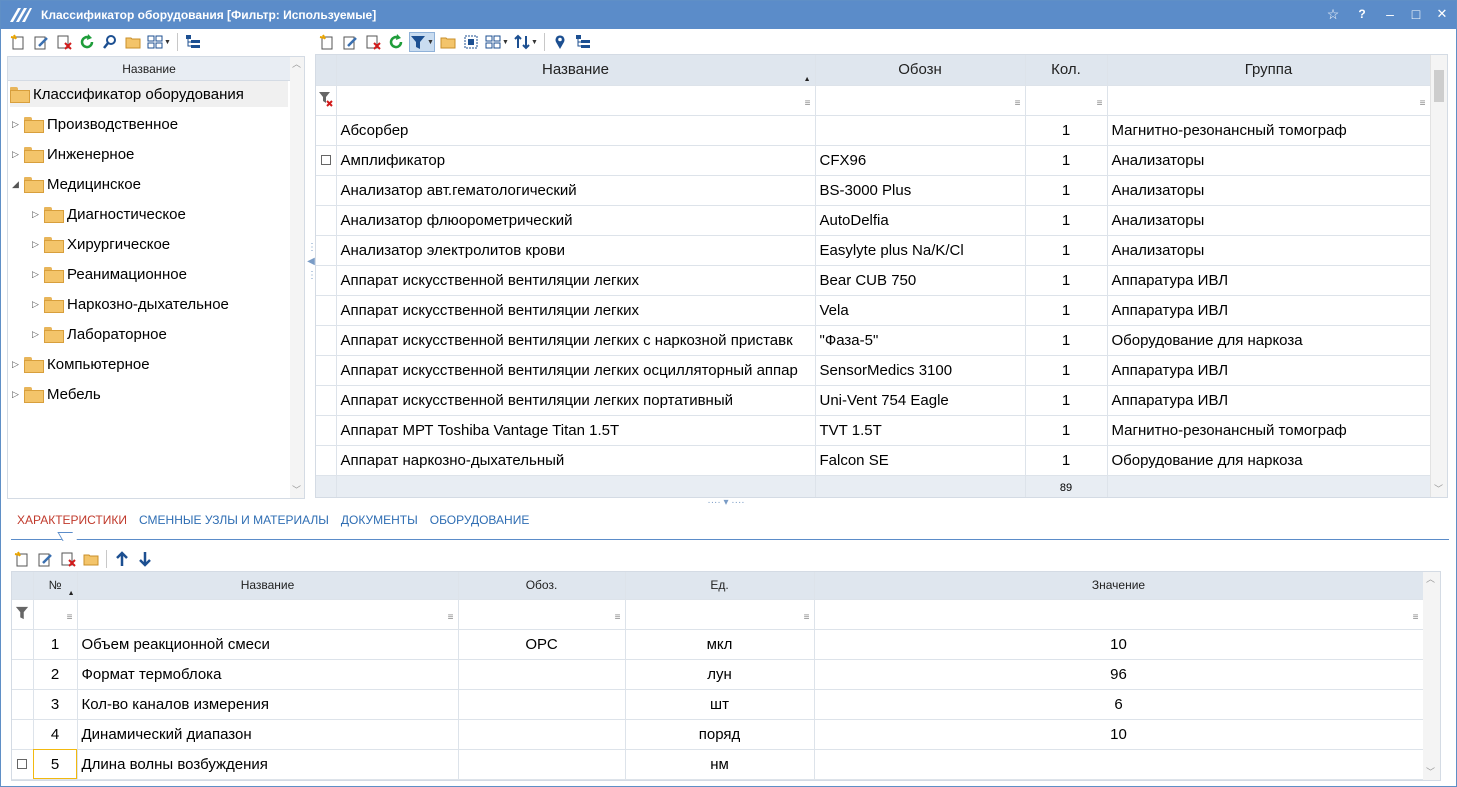 This screenshot has height=787, width=1457. I want to click on cell-group: Магнитно-резонансный томограф, so click(1269, 130).